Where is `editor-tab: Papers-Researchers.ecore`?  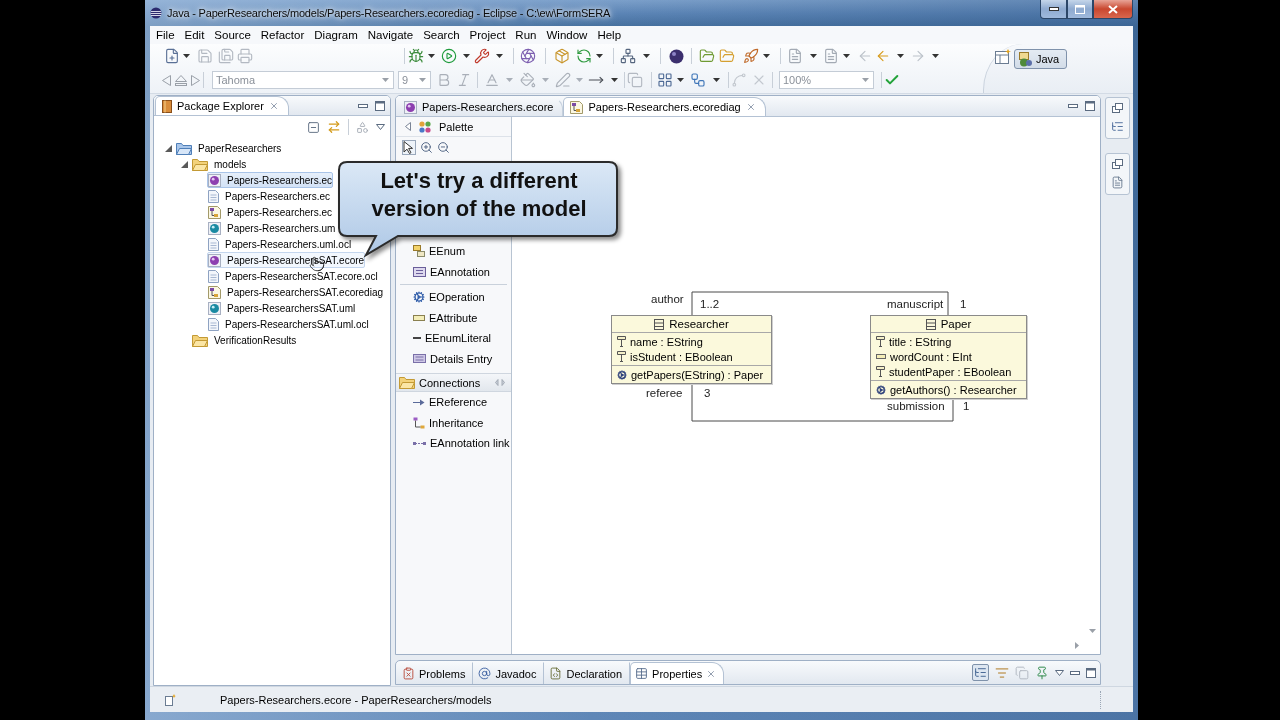 editor-tab: Papers-Researchers.ecore is located at coordinates (480, 106).